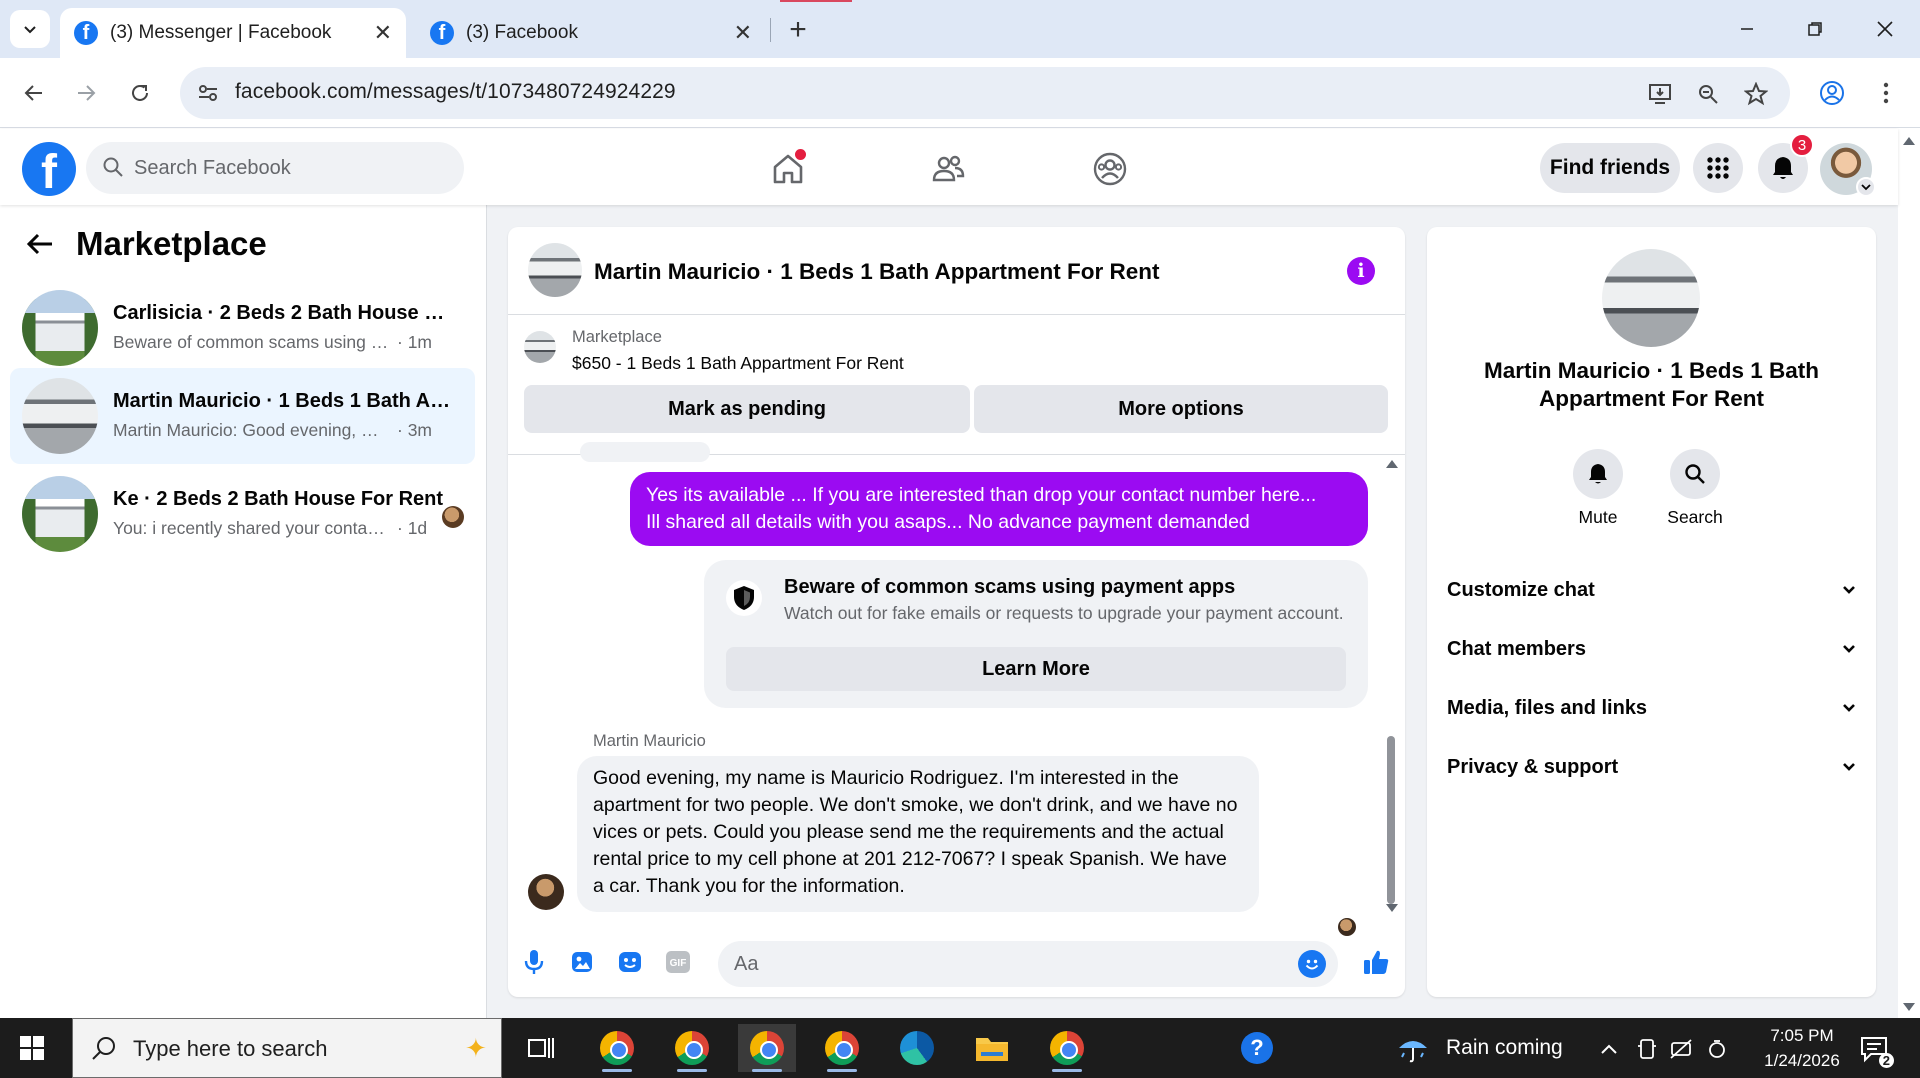 This screenshot has width=1920, height=1078. I want to click on more-options-button: More options, so click(1181, 409).